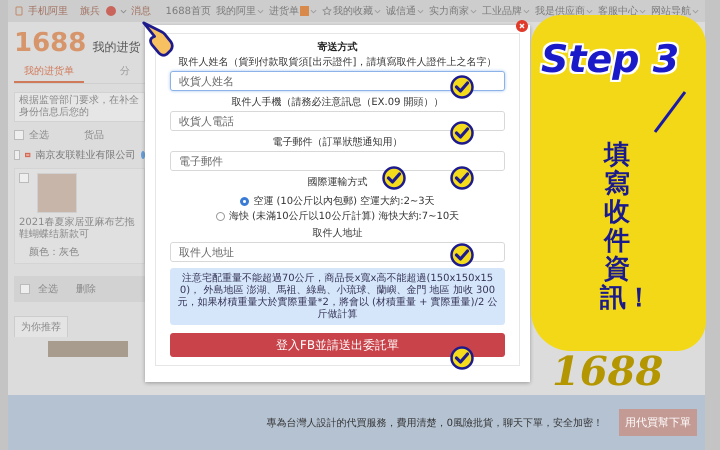 The height and width of the screenshot is (450, 720). Describe the element at coordinates (449, 11) in the screenshot. I see `nav-link: 实力商家` at that location.